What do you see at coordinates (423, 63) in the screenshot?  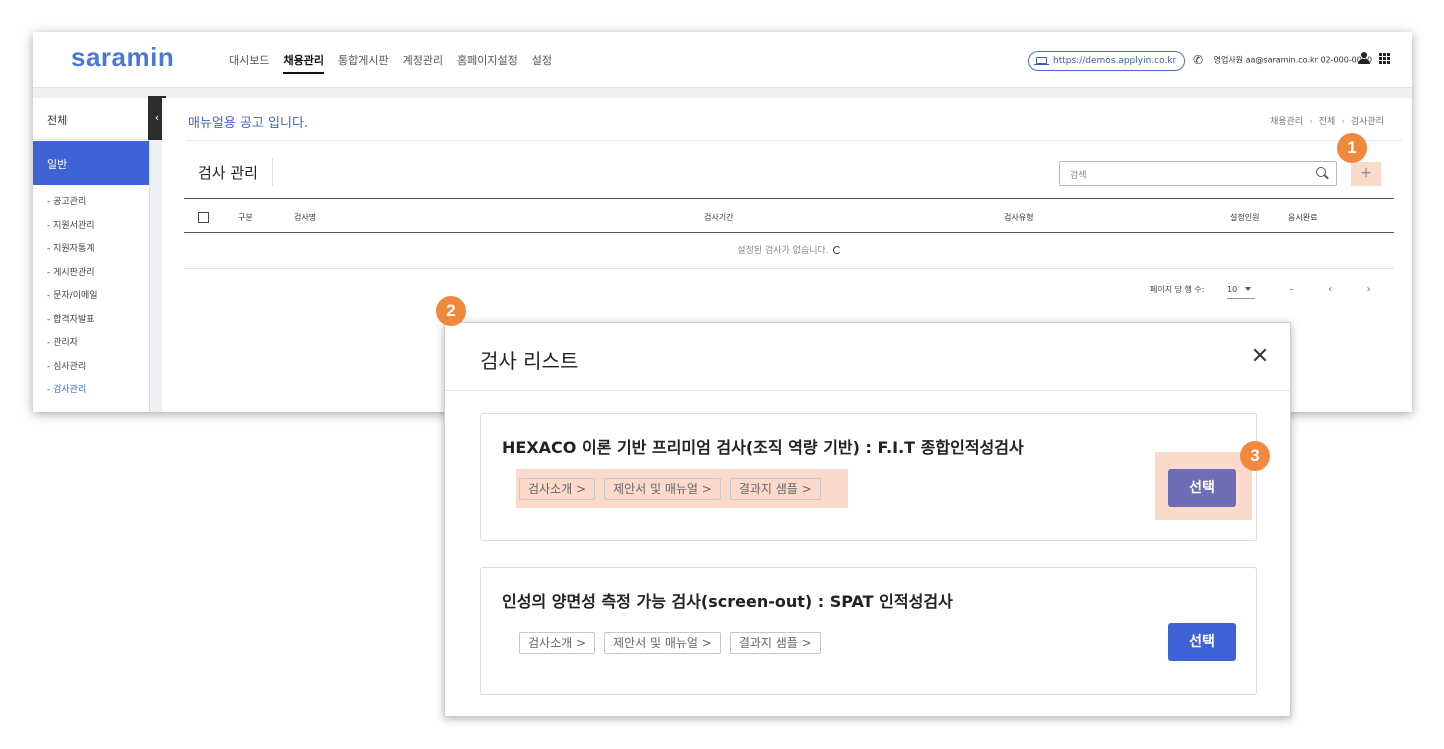 I see `nav-accounts: 계정관리` at bounding box center [423, 63].